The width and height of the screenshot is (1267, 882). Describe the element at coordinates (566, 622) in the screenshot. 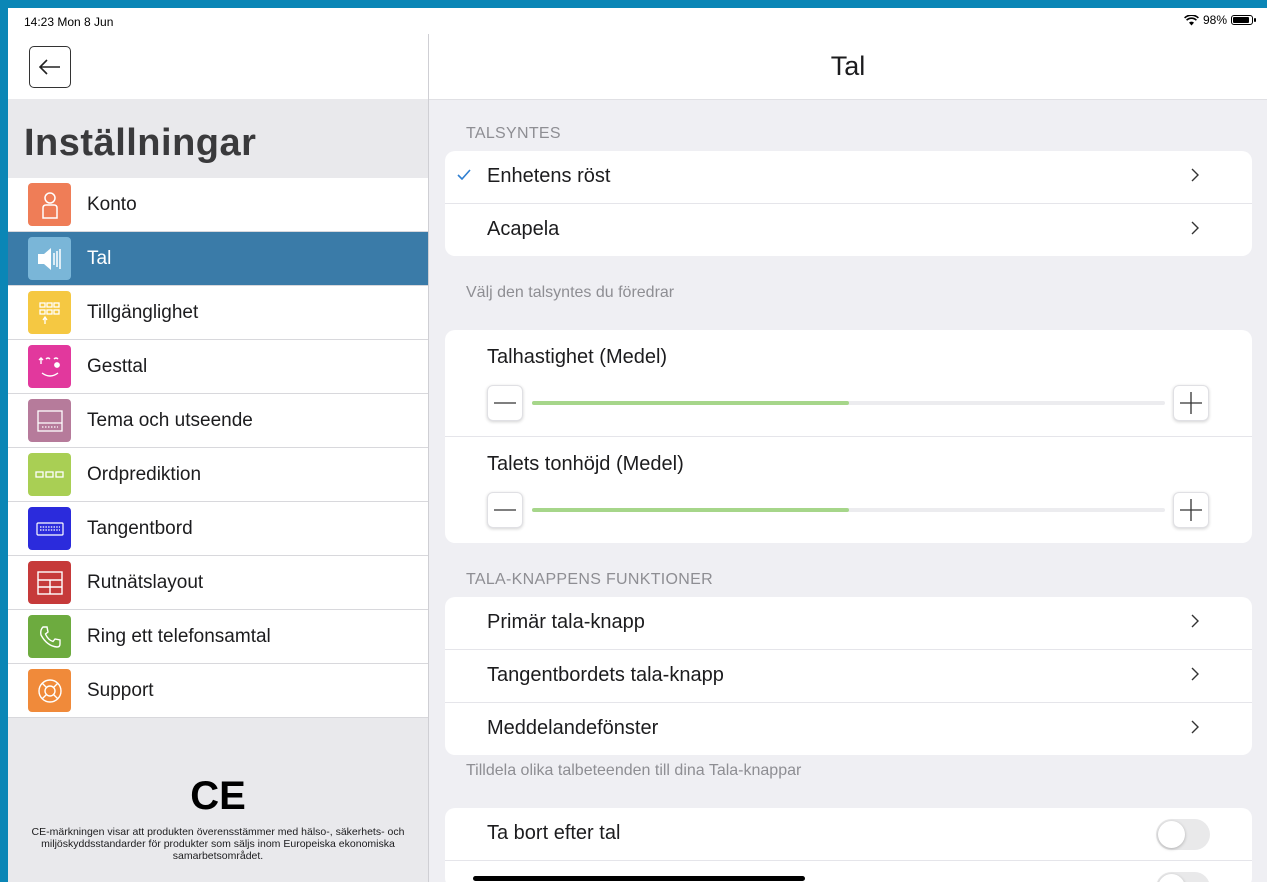

I see `row-label: Primär tala-knapp` at that location.